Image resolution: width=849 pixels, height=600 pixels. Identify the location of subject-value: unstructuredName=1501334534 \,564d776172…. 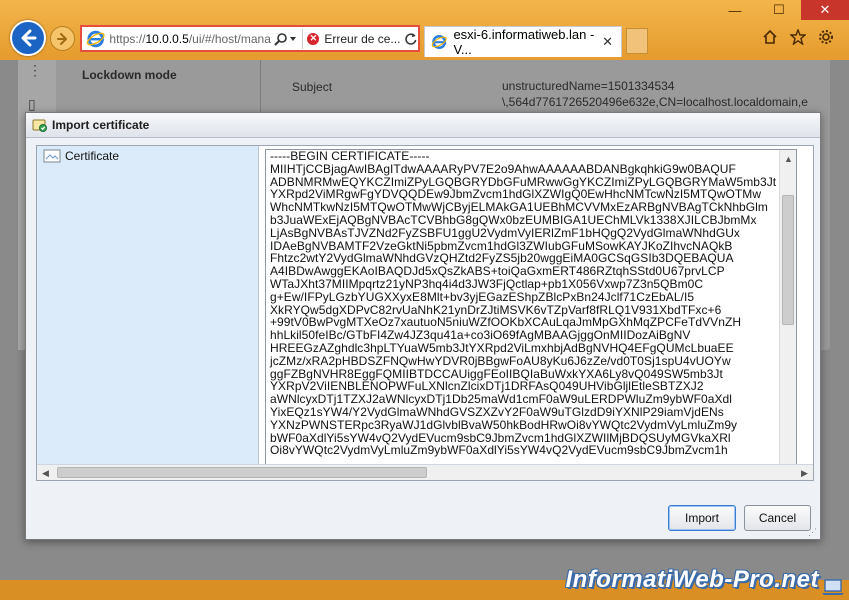
(657, 94).